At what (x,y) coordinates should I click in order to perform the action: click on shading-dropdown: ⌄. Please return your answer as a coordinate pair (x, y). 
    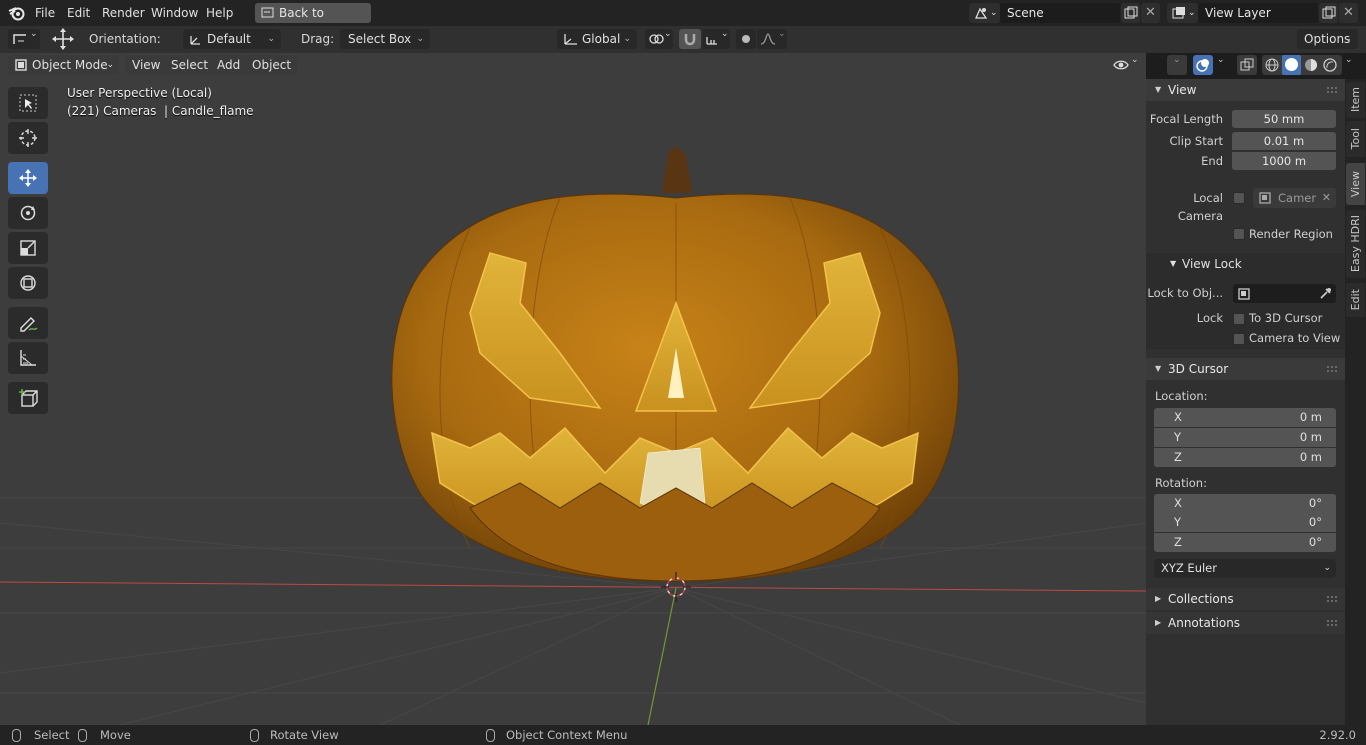
    Looking at the image, I should click on (1349, 65).